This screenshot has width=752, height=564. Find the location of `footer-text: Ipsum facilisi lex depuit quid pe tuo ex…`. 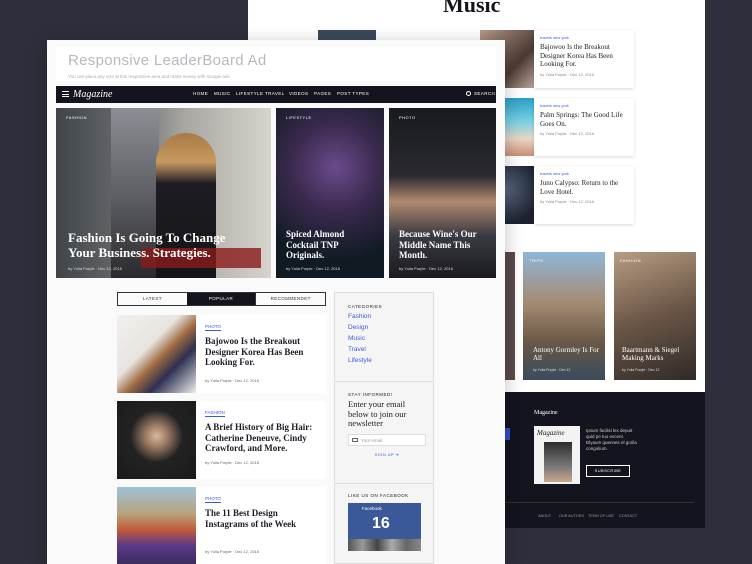

footer-text: Ipsum facilisi lex depuit quid pe tuo ex… is located at coordinates (611, 439).